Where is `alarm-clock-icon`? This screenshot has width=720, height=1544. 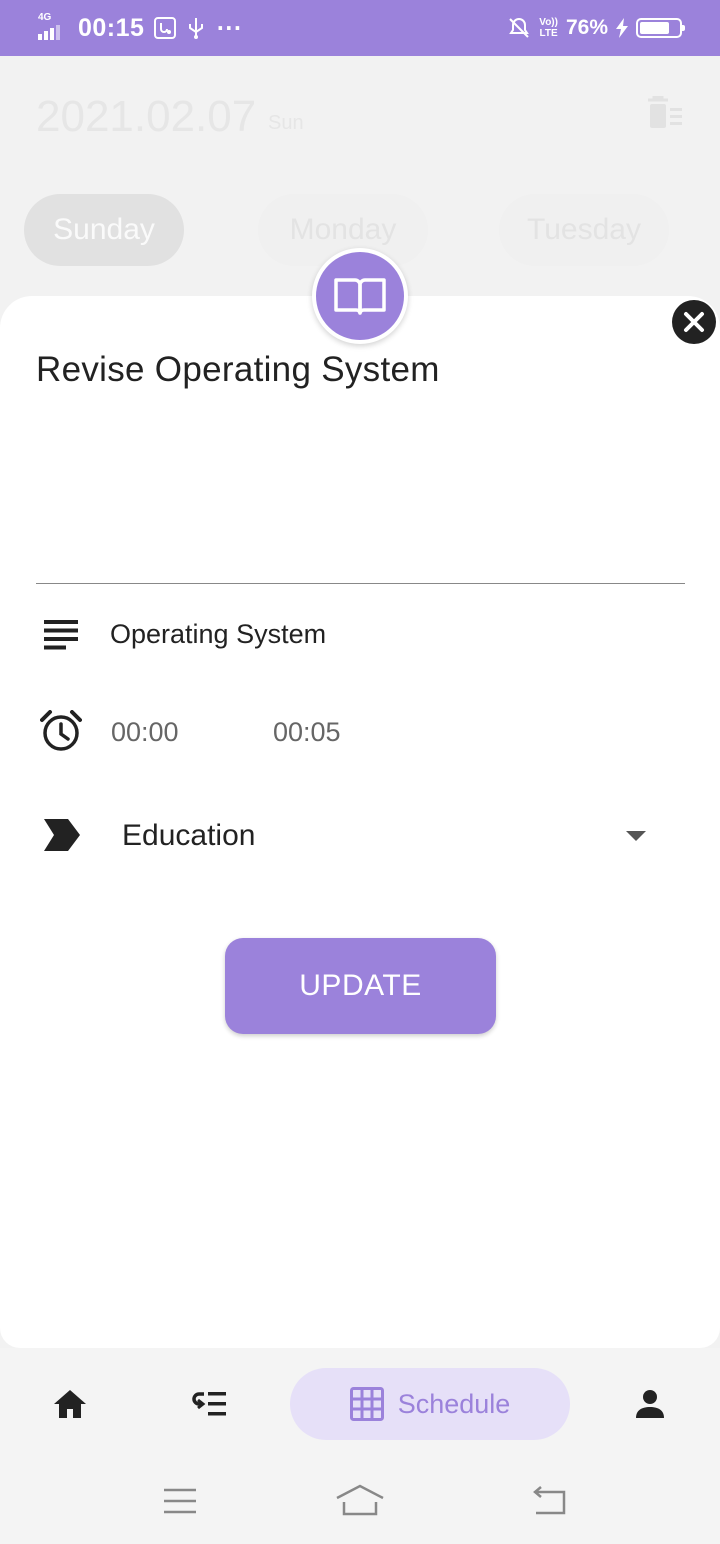
alarm-clock-icon is located at coordinates (61, 731).